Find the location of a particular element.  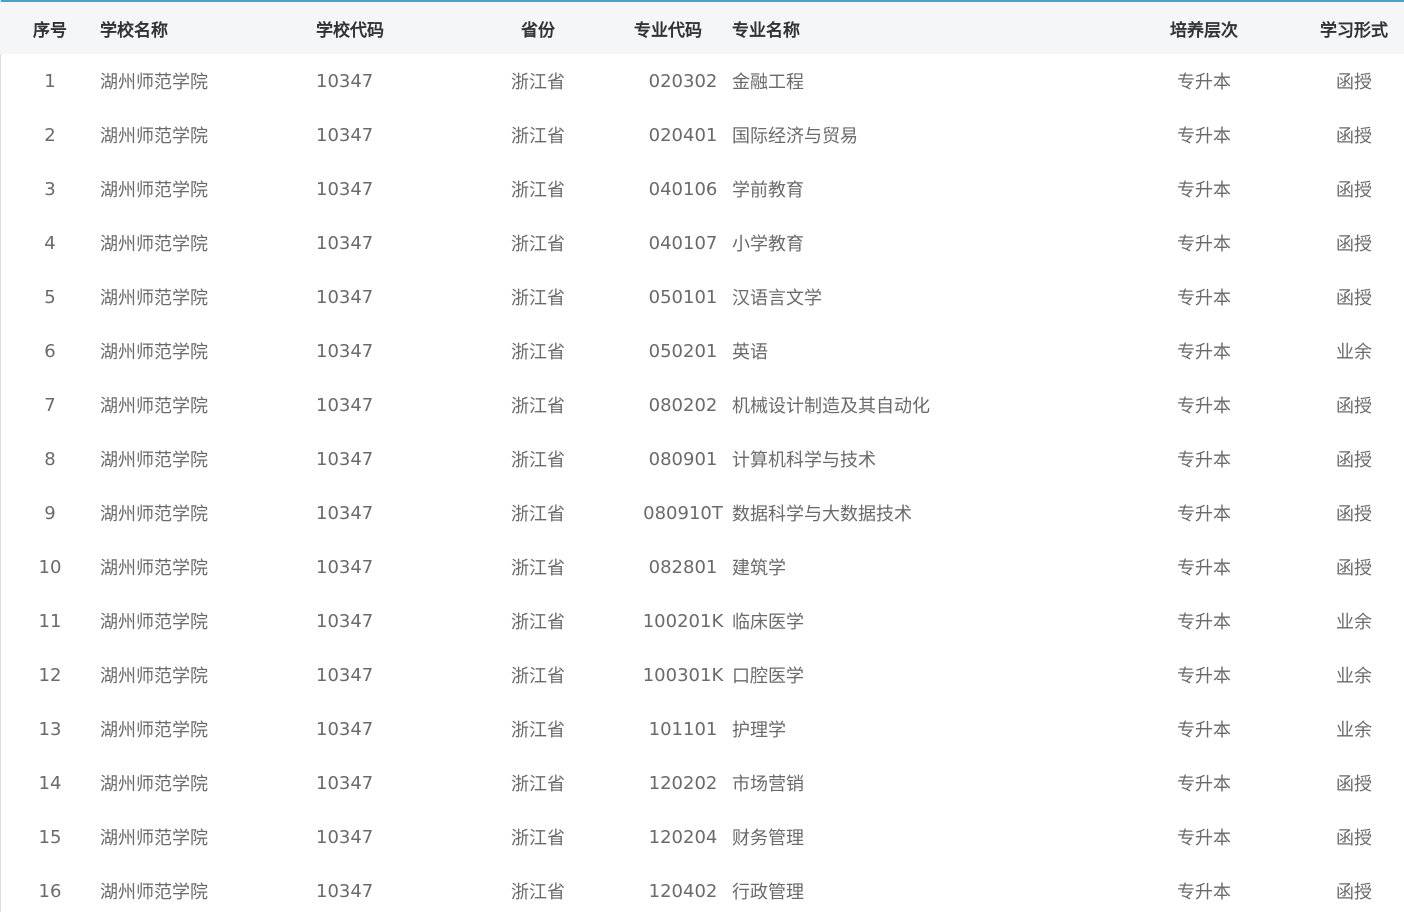

table-row: 2 湖州师范学院 10347 浙江省 020401 国际经济与贸易 专升本 函授 is located at coordinates (702, 135).